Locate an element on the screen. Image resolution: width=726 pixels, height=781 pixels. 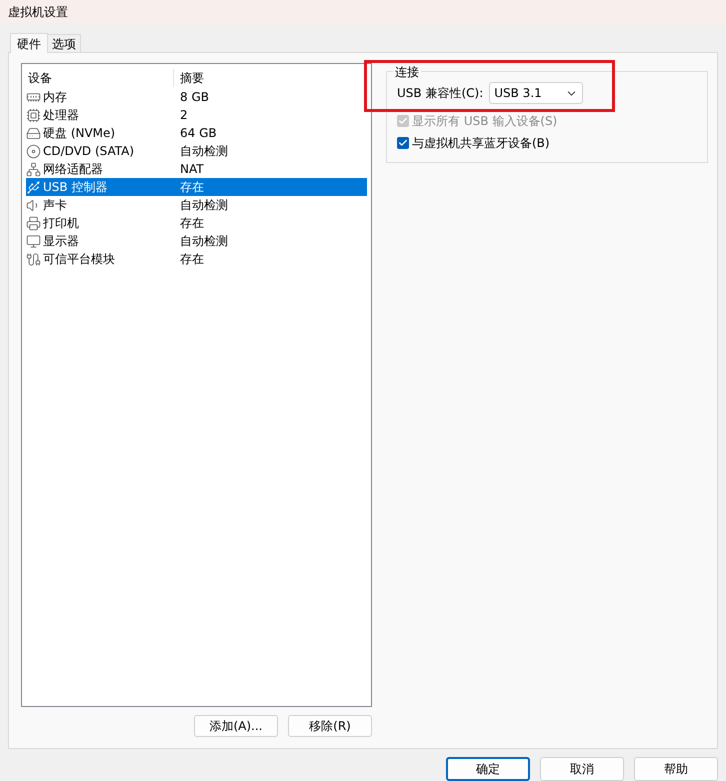
disc-icon is located at coordinates (33, 151).